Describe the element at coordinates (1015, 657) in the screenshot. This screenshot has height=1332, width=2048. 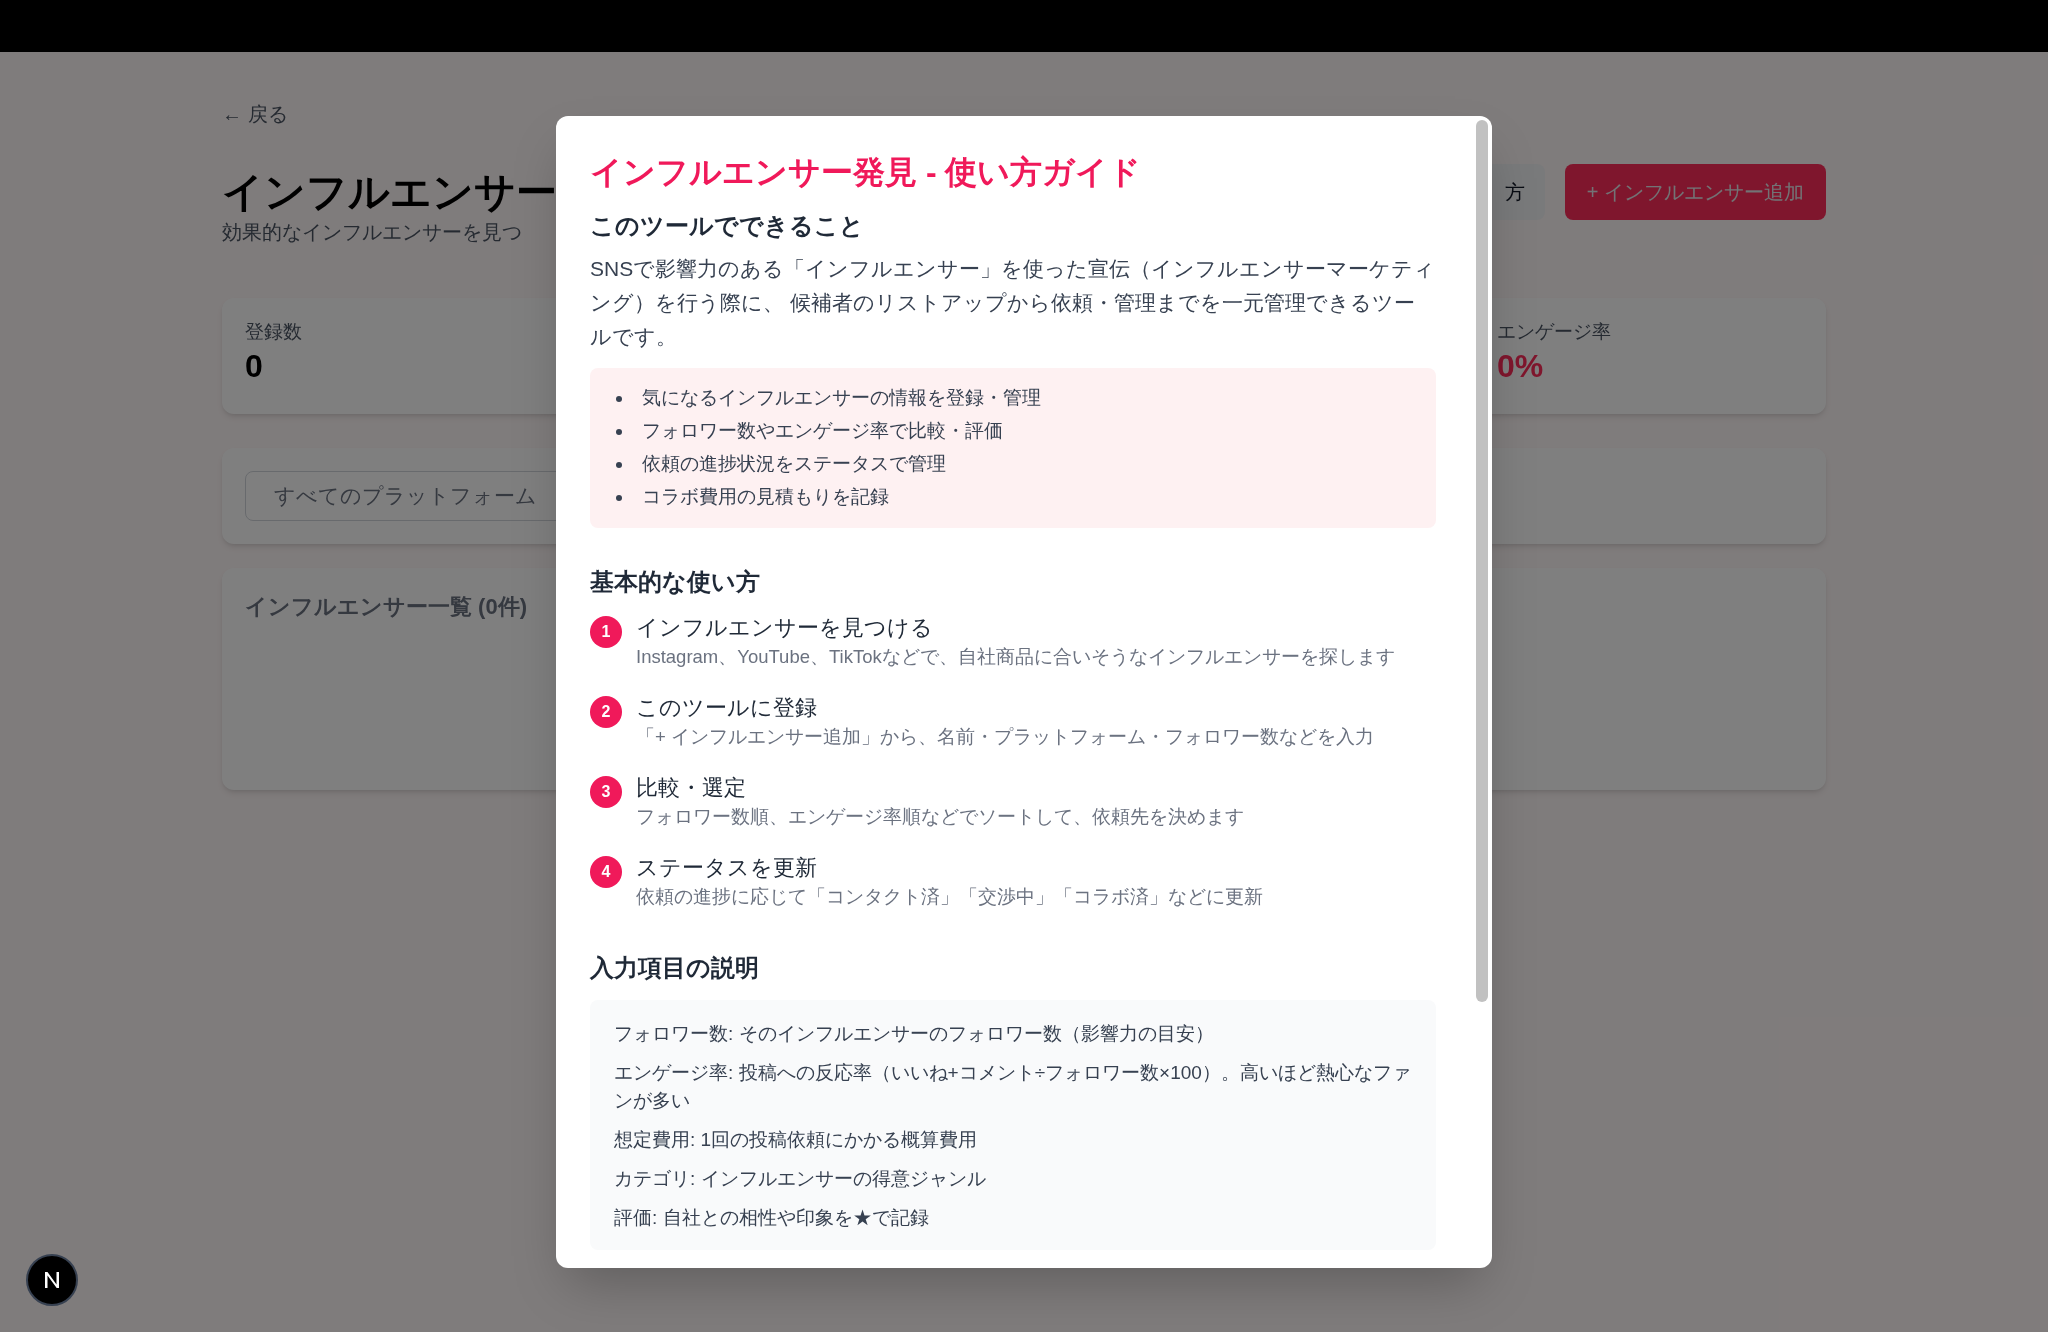
I see `step-description: Instagram、YouTube、TikTokなどで、自社商品に合いそうなインフルエンサーを探します` at that location.